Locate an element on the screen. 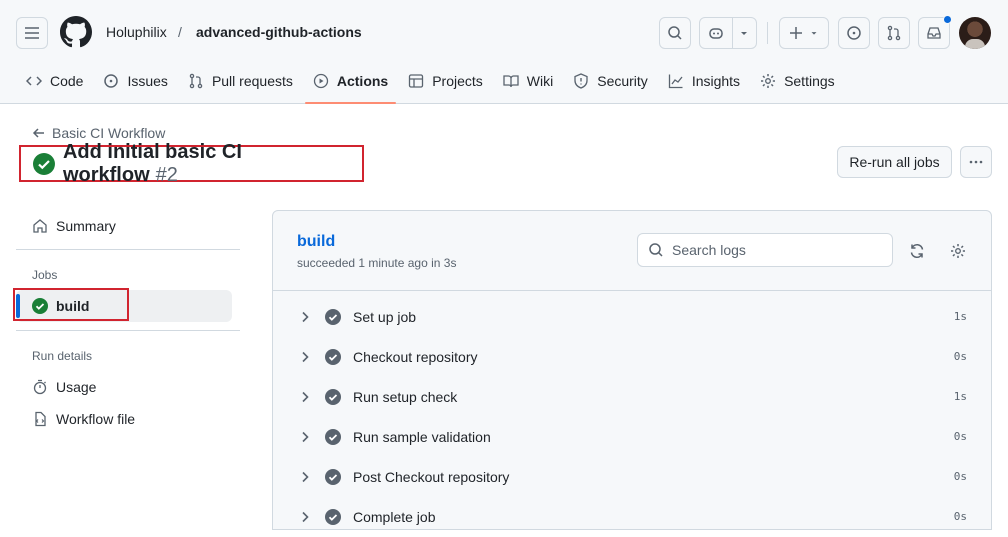 This screenshot has height=537, width=1008. play-icon is located at coordinates (321, 81).